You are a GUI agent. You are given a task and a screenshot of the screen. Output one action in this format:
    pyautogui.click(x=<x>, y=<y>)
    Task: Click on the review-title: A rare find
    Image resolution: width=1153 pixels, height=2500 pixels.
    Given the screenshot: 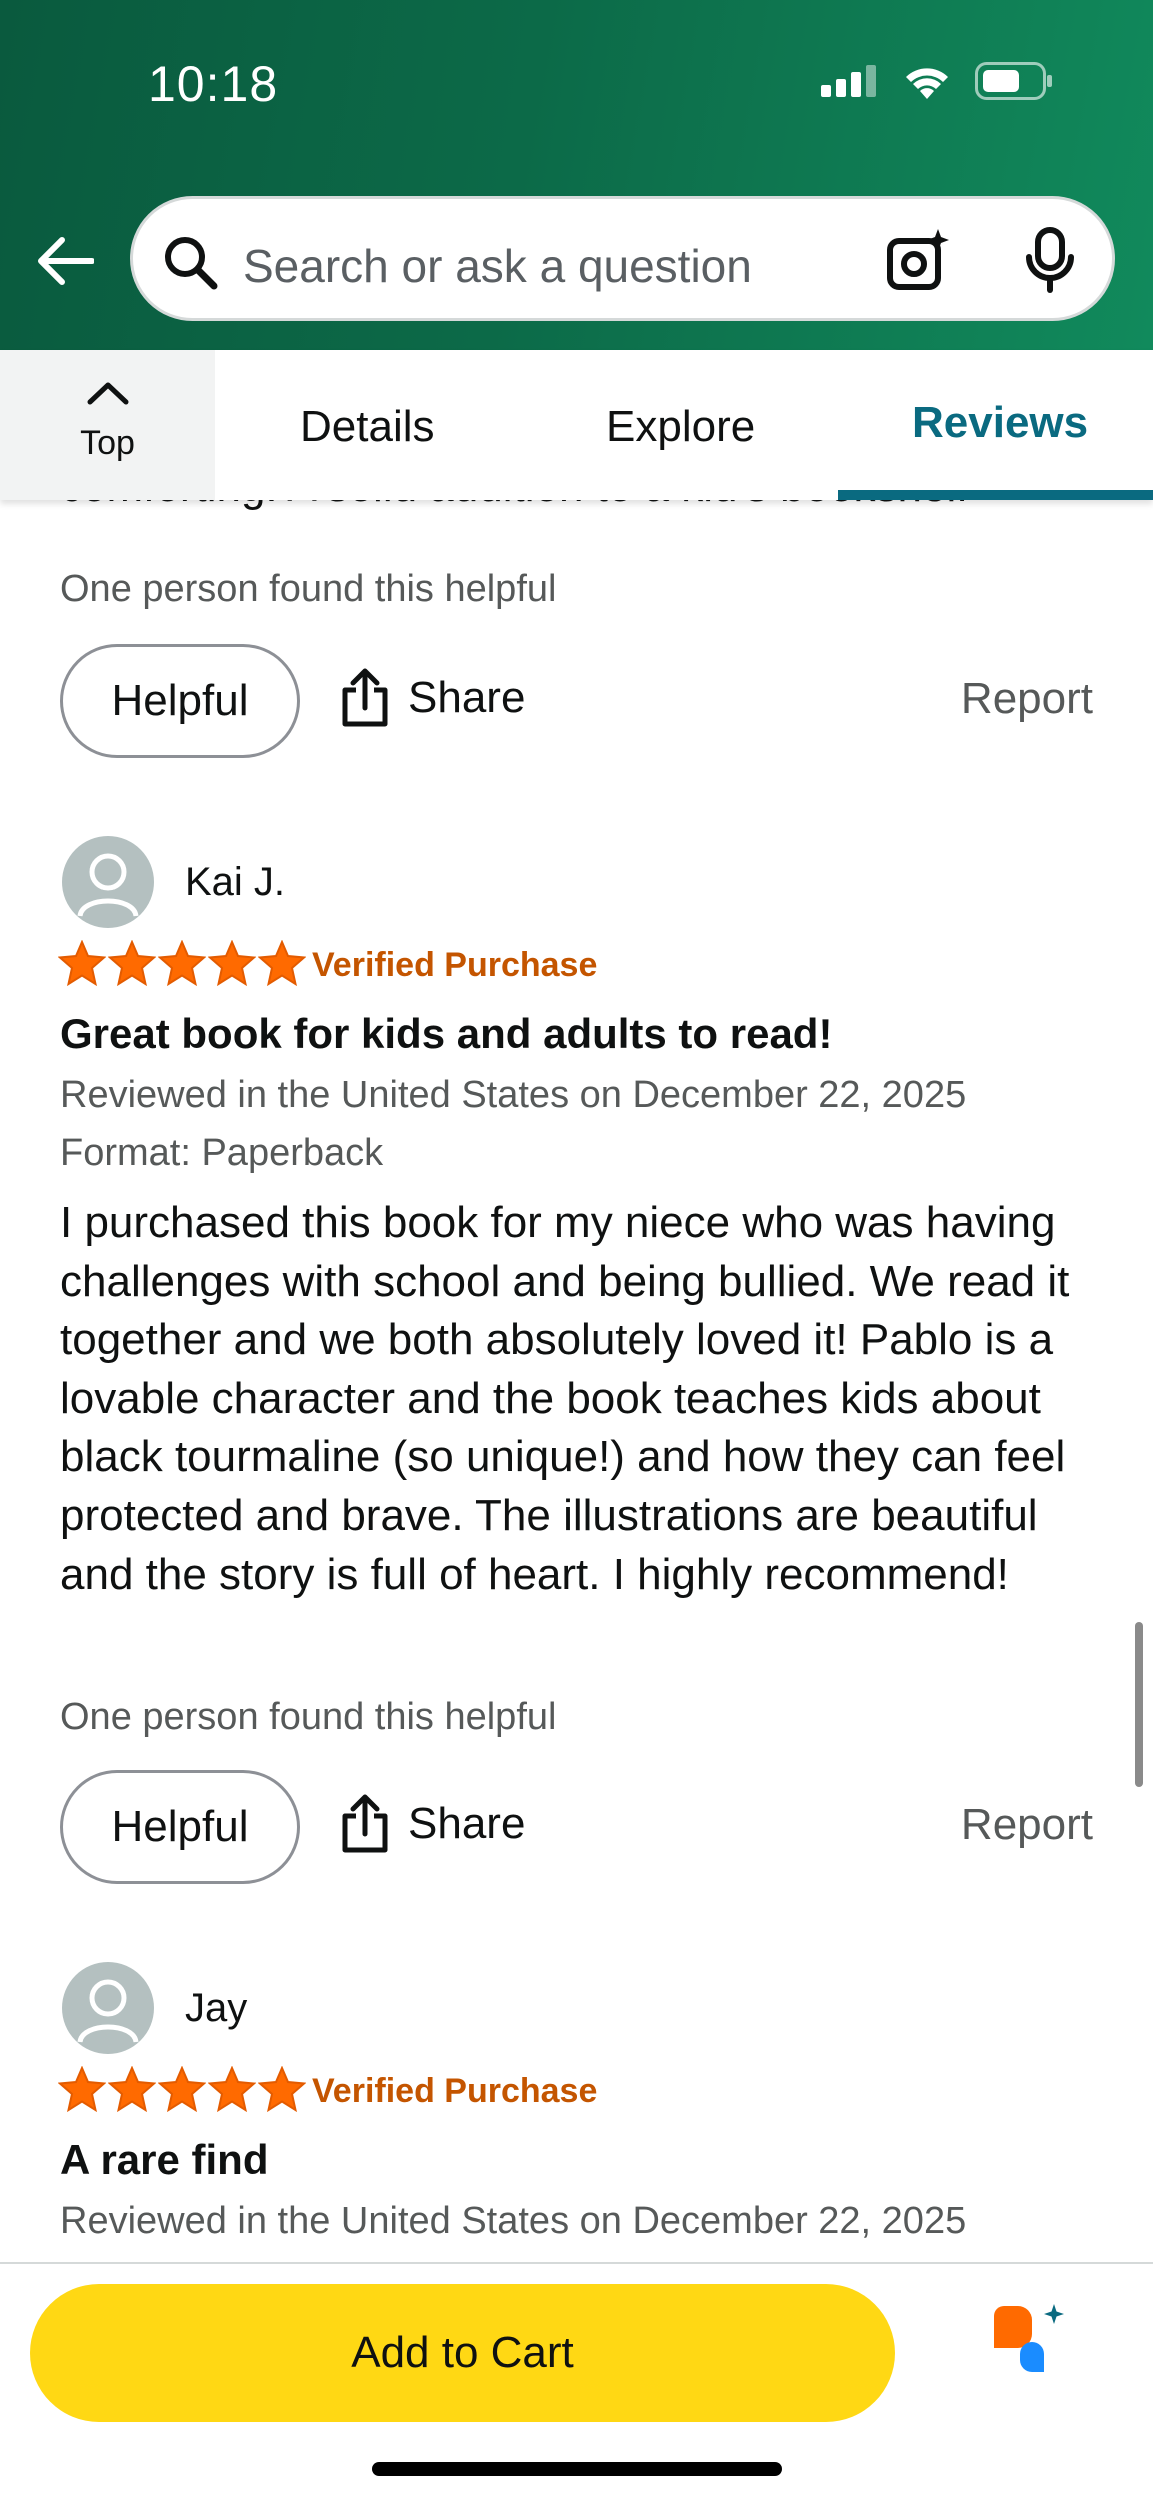 What is the action you would take?
    pyautogui.click(x=164, y=2159)
    